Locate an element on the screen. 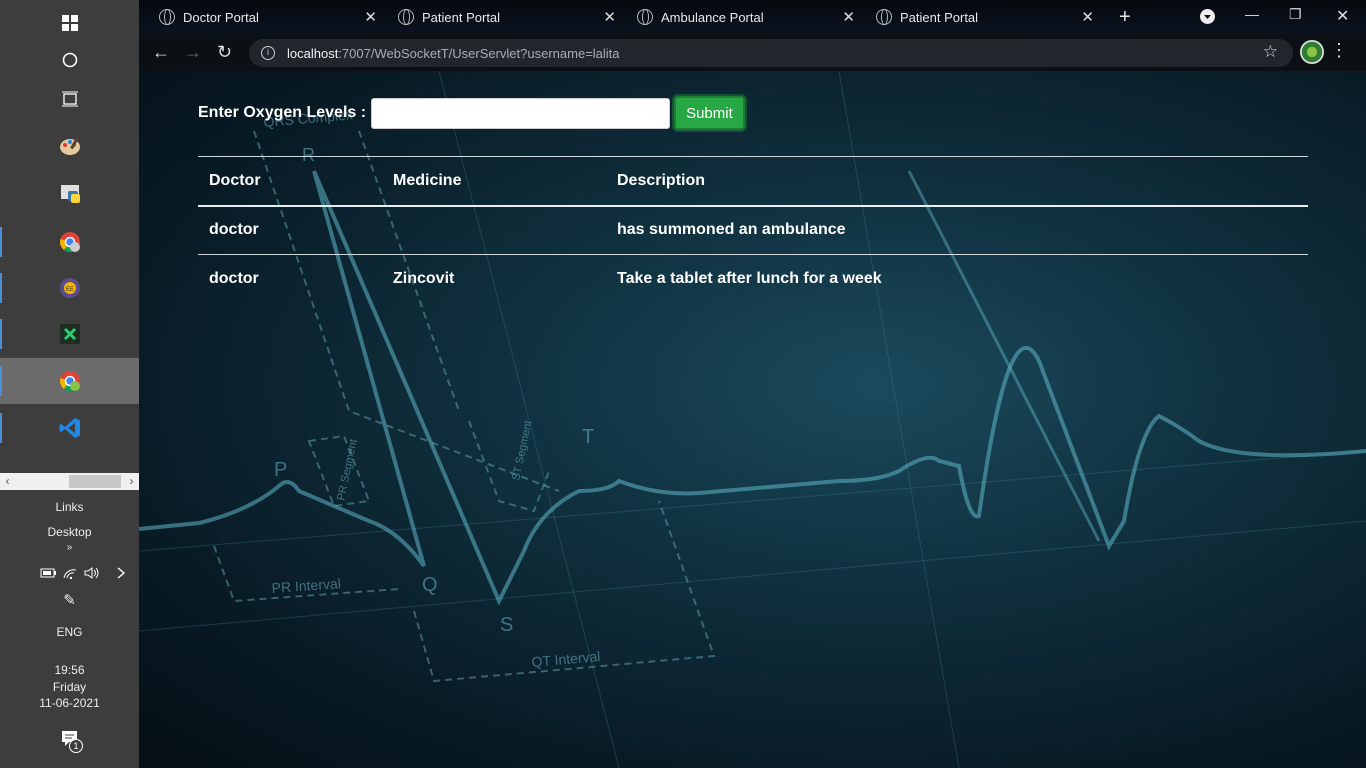 The width and height of the screenshot is (1366, 768). cell-medicine: Zincovit is located at coordinates (424, 279).